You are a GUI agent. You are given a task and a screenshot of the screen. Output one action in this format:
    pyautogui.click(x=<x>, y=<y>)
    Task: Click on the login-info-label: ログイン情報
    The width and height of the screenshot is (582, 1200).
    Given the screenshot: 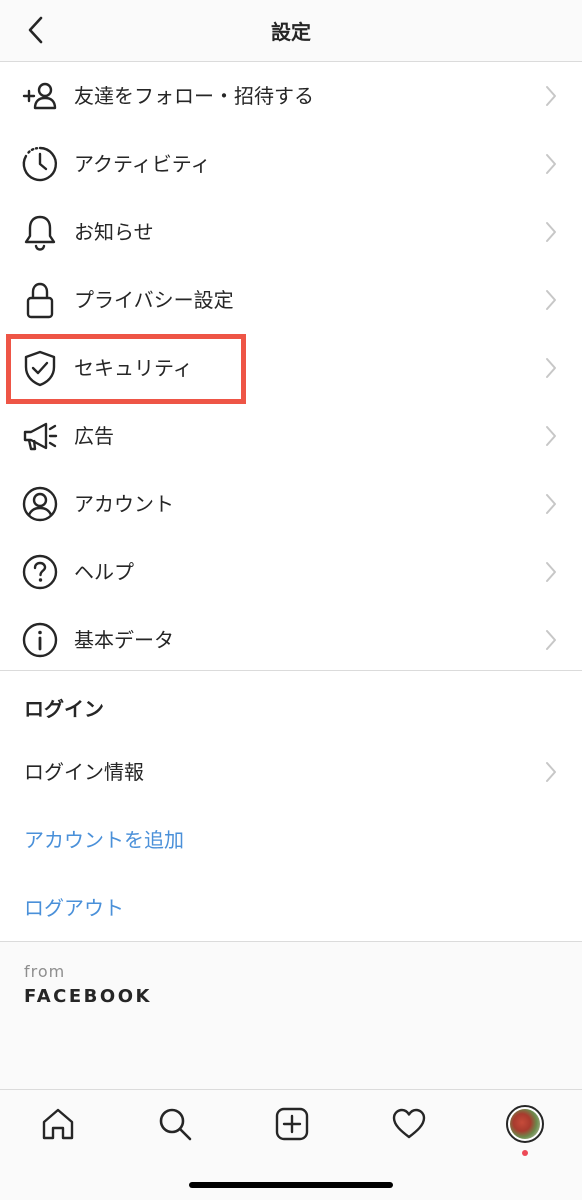 What is the action you would take?
    pyautogui.click(x=84, y=772)
    